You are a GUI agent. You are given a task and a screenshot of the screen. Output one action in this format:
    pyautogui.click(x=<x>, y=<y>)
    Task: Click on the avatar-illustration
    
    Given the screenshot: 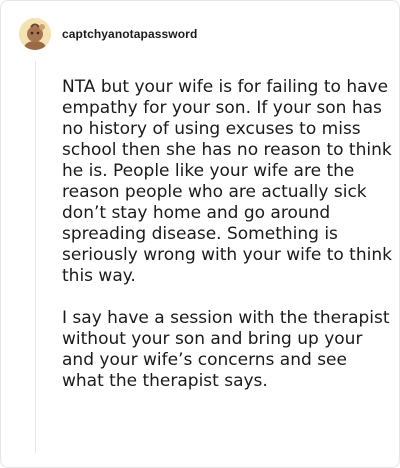 What is the action you would take?
    pyautogui.click(x=35, y=34)
    